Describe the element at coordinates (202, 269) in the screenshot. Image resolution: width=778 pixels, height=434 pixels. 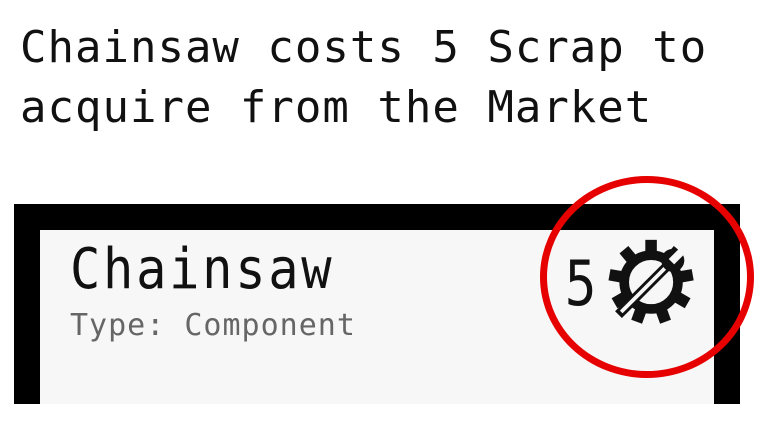
I see `card-title: Chainsaw` at that location.